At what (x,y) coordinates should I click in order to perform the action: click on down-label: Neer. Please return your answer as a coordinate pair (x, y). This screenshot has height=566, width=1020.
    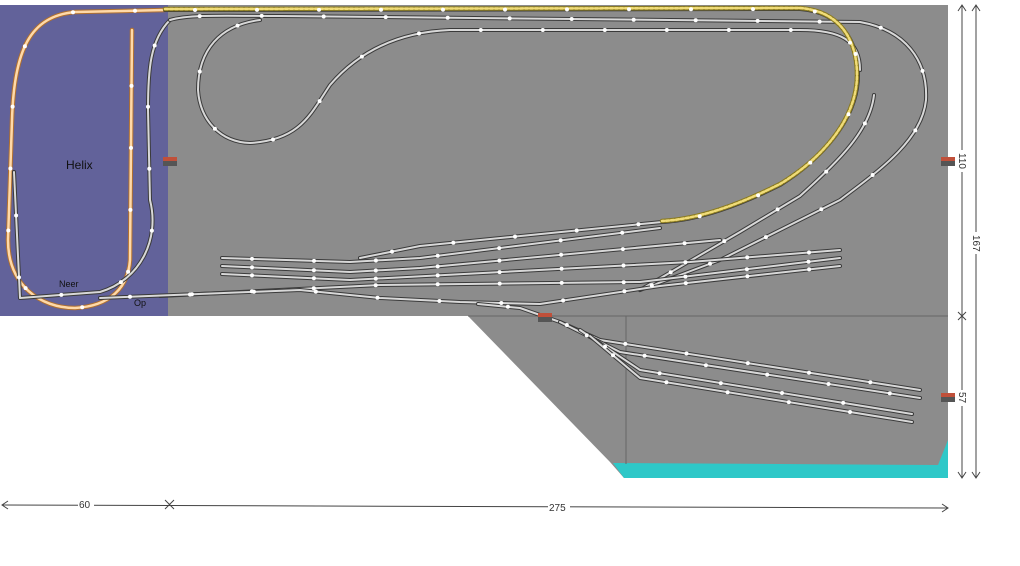
    Looking at the image, I should click on (69, 284).